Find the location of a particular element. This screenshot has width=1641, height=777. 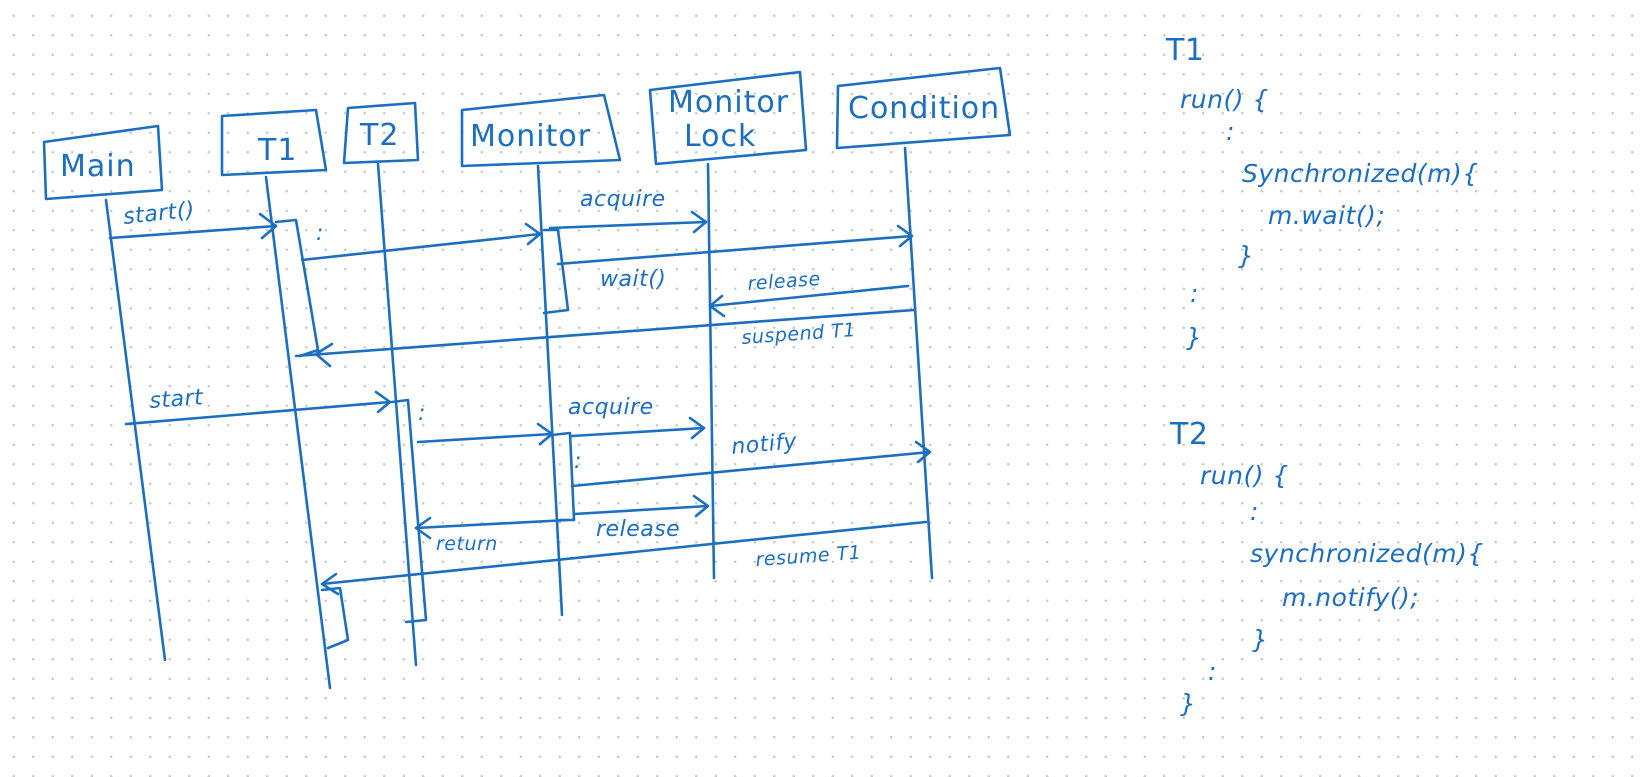

participant-condition-label: Condition is located at coordinates (924, 108).